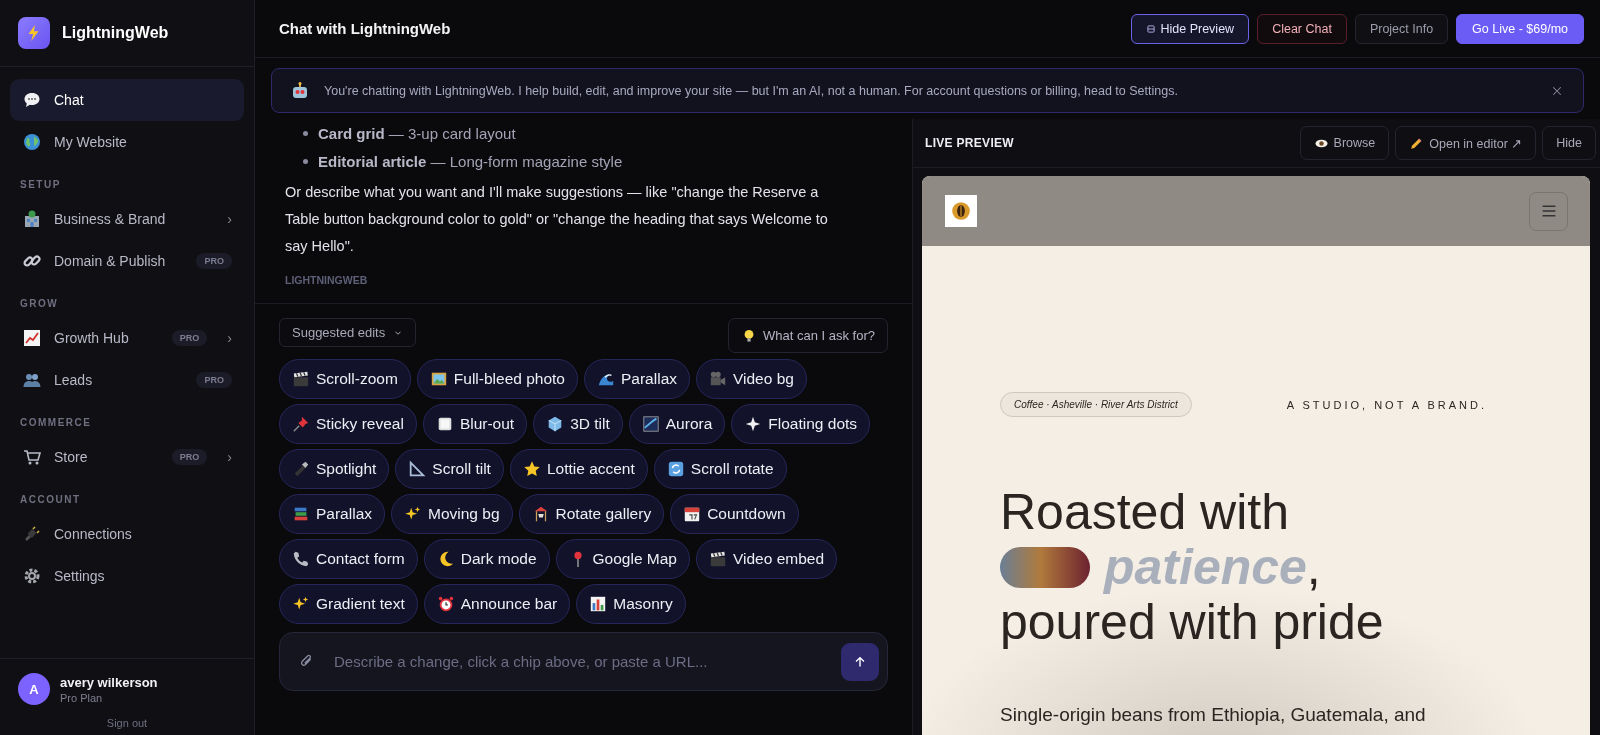  I want to click on globe-icon, so click(32, 142).